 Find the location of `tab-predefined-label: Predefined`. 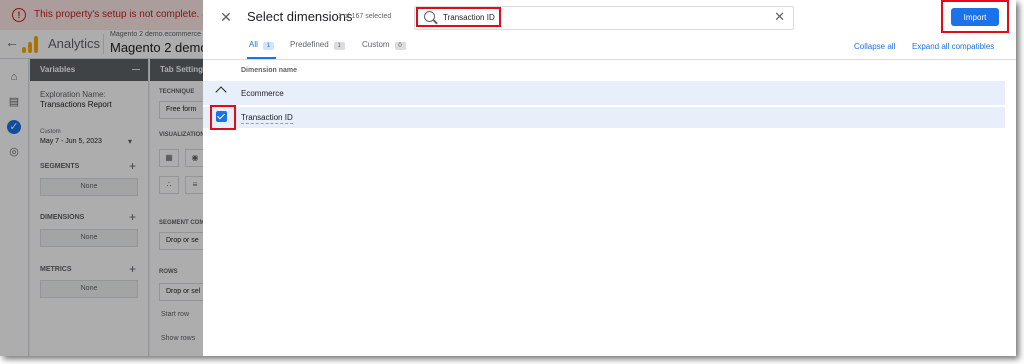

tab-predefined-label: Predefined is located at coordinates (309, 44).